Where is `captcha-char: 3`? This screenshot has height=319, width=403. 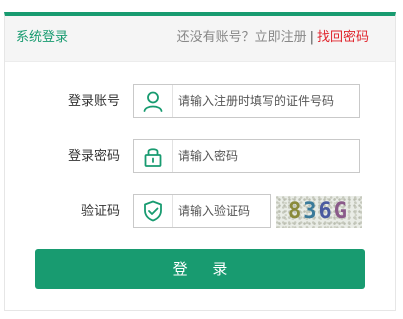
captcha-char: 3 is located at coordinates (311, 211).